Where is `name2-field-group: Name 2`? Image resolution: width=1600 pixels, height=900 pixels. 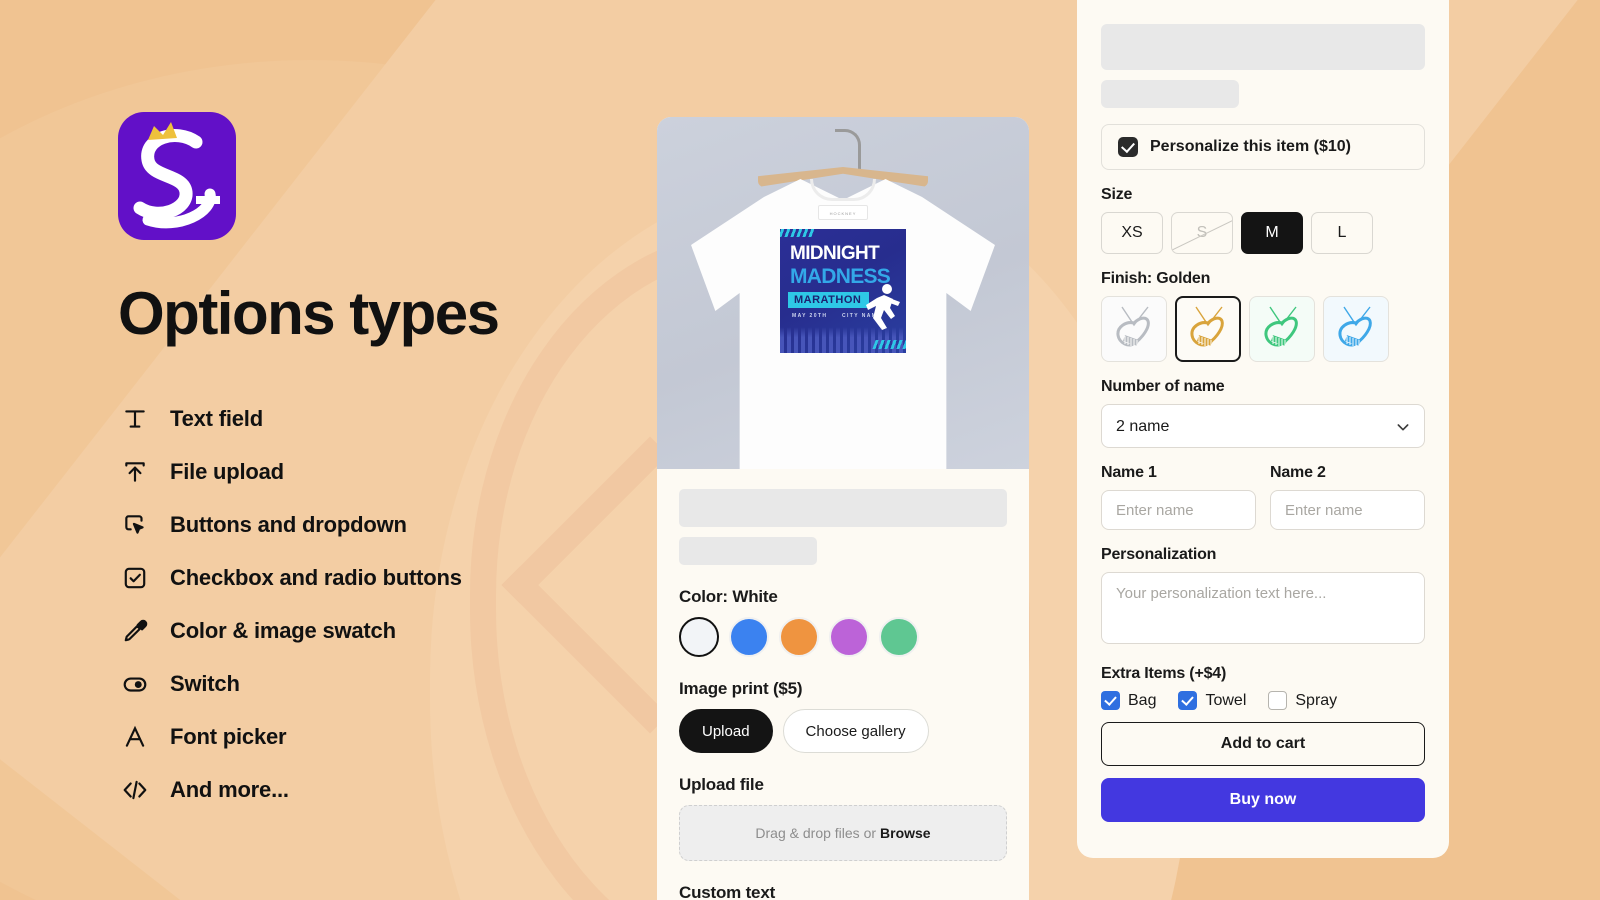 name2-field-group: Name 2 is located at coordinates (1347, 497).